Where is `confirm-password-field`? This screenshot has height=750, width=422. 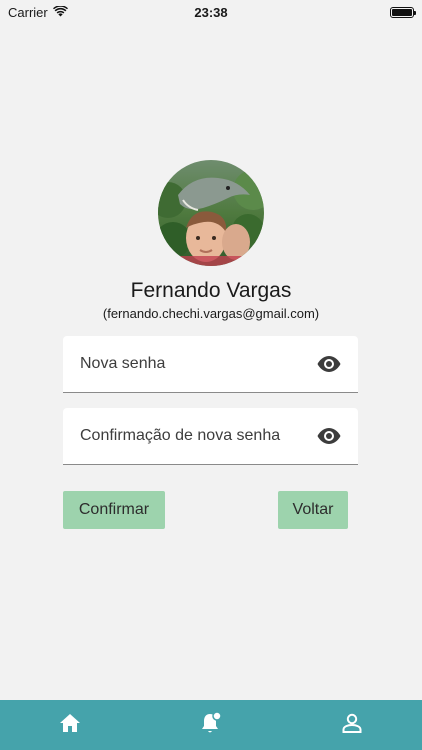
confirm-password-field is located at coordinates (210, 436).